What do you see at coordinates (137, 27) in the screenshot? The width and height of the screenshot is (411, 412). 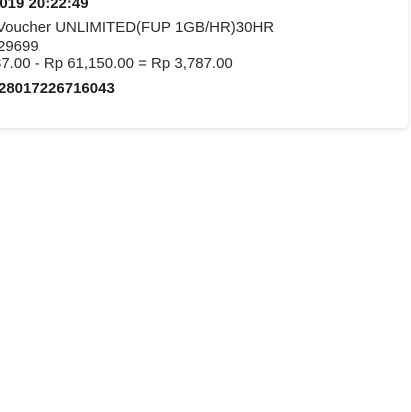 I see `product-name: Voucher UNLIMITED(FUP 1GB/HR)30HR` at bounding box center [137, 27].